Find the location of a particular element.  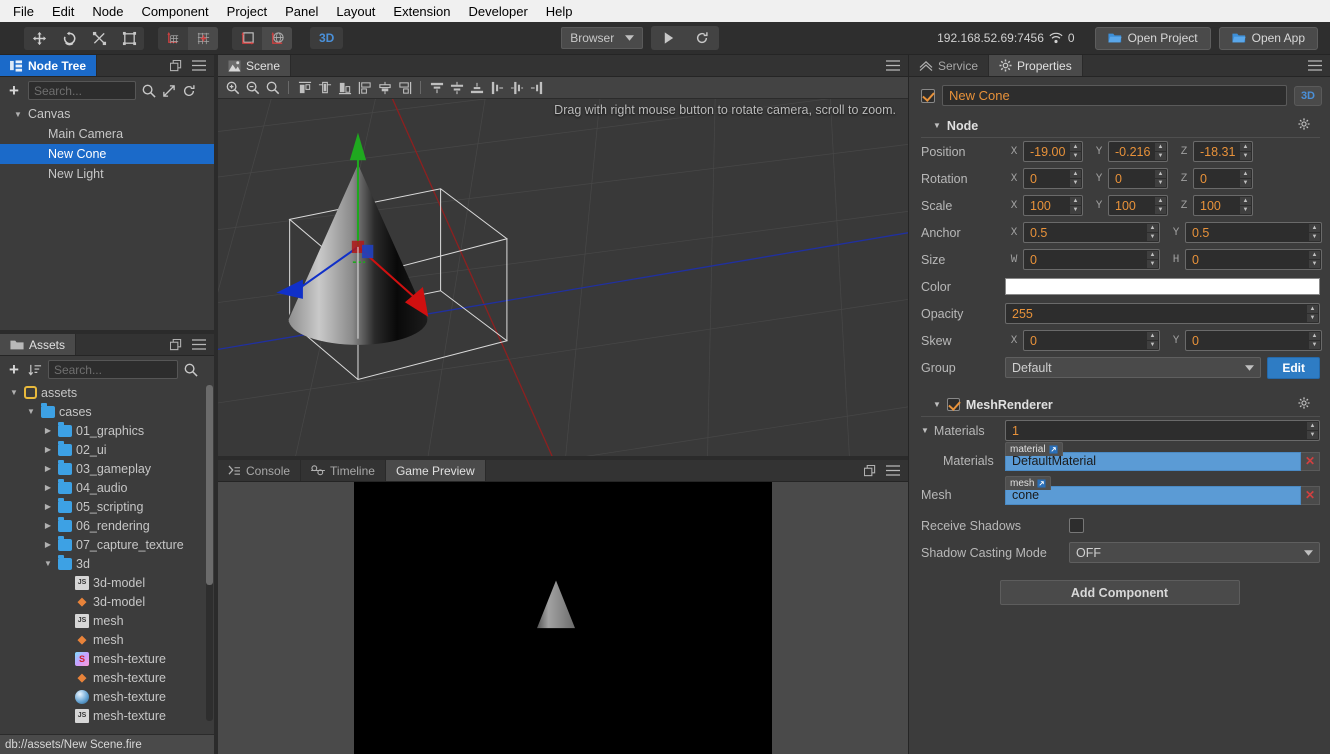

position-z-stepper: ▲ ▼ is located at coordinates (1245, 151).